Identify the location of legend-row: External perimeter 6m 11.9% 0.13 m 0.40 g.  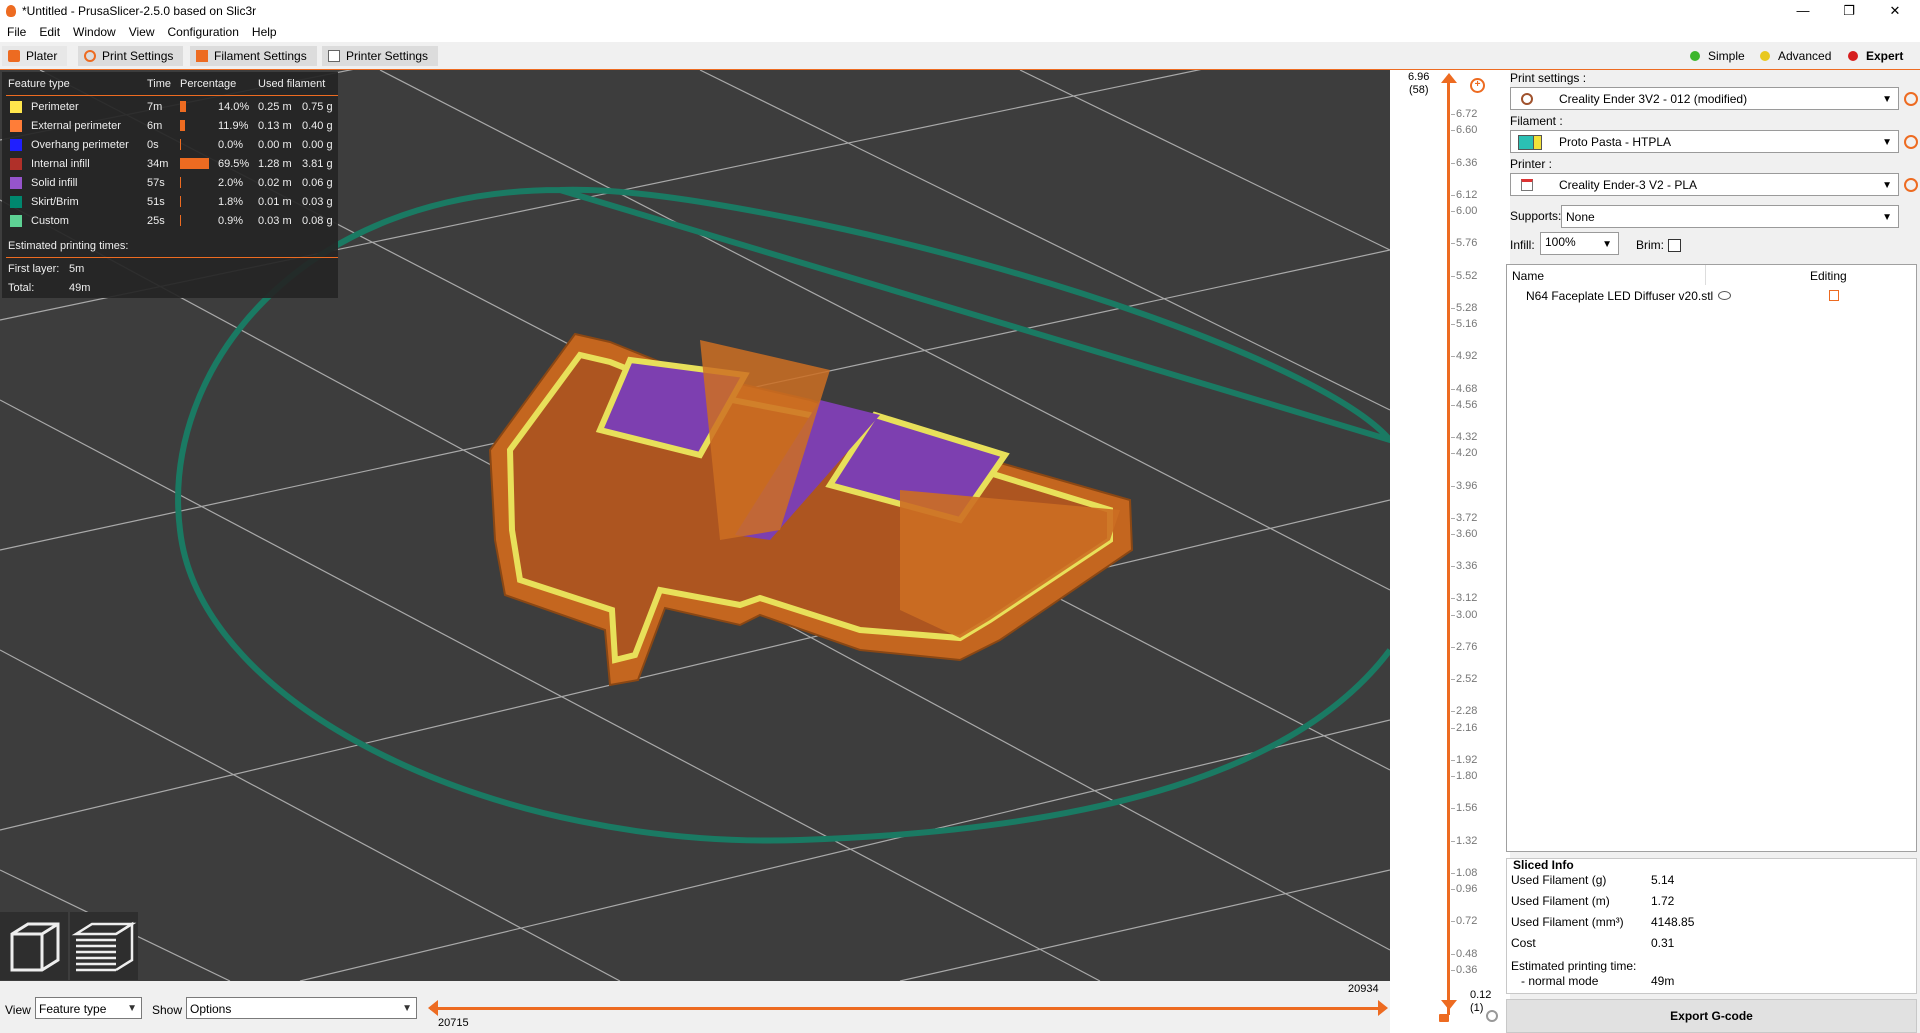
(170, 126).